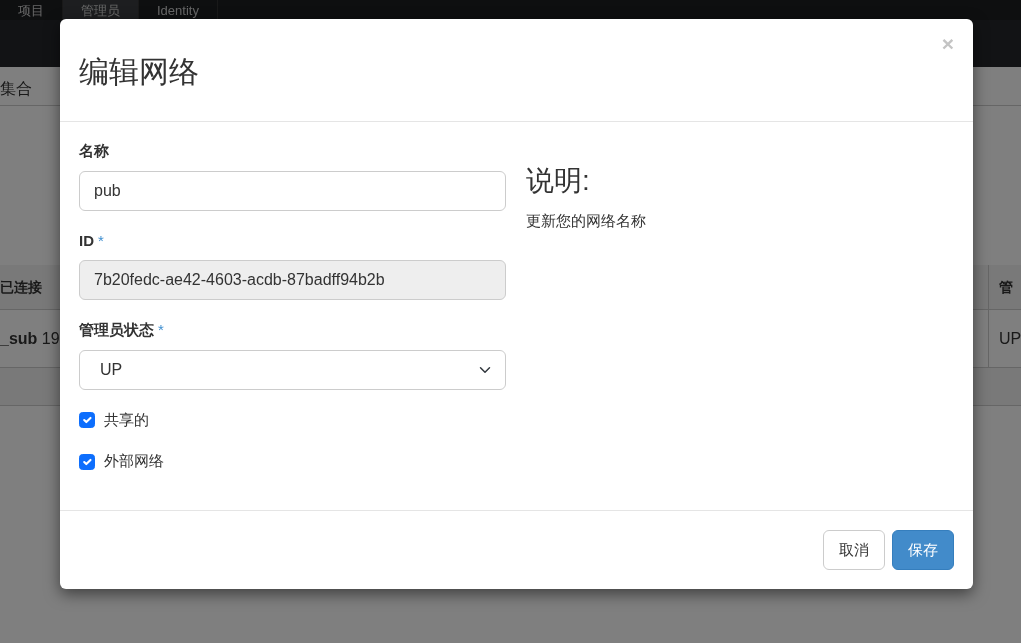 Image resolution: width=1021 pixels, height=643 pixels. What do you see at coordinates (854, 549) in the screenshot?
I see `cancel-button: 取消` at bounding box center [854, 549].